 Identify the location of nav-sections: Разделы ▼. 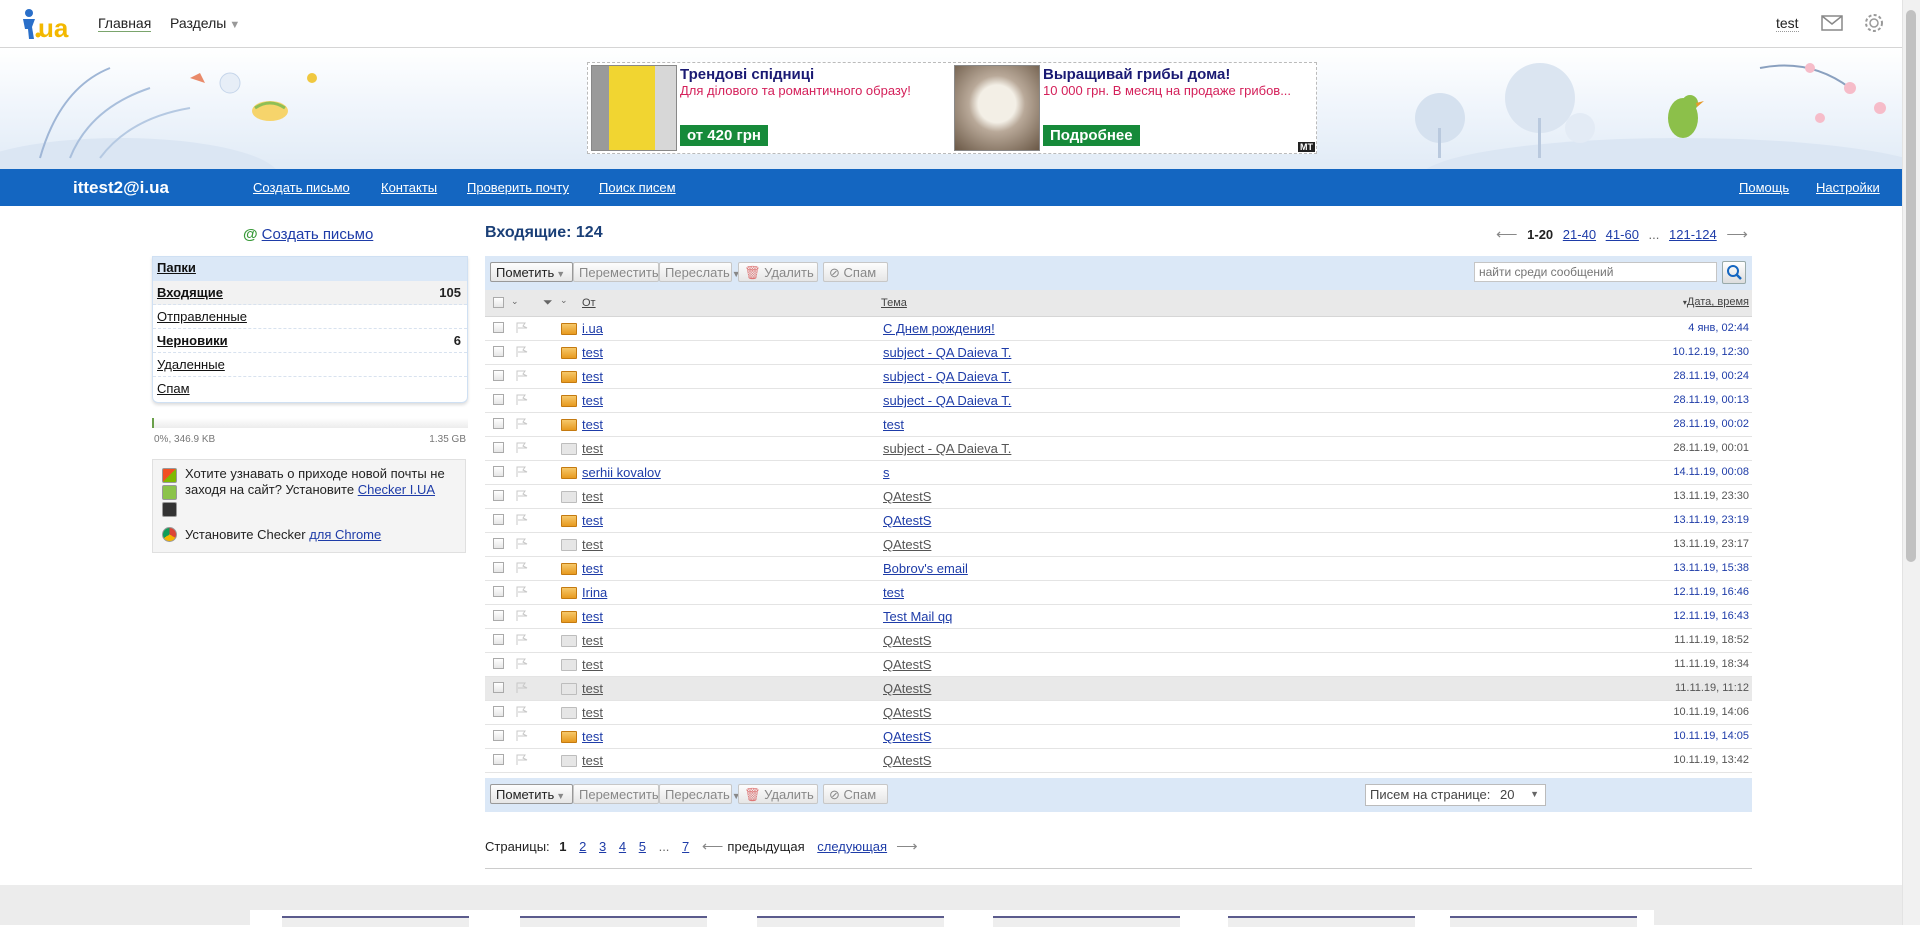
(205, 23).